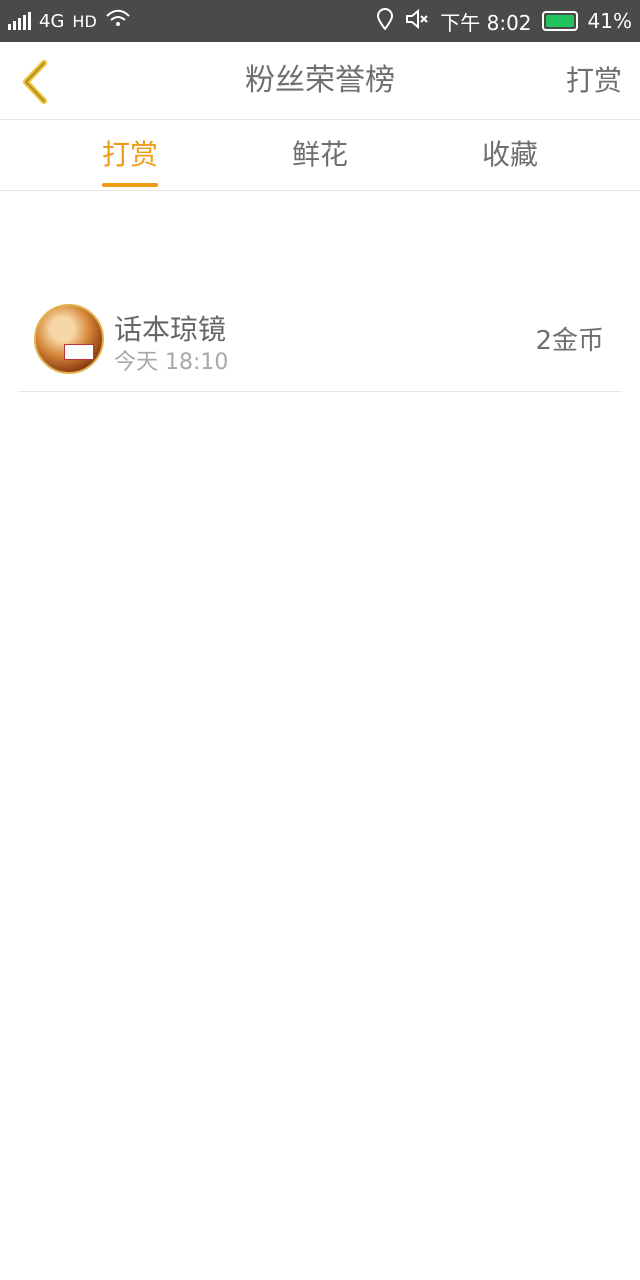 The width and height of the screenshot is (640, 1280). What do you see at coordinates (594, 81) in the screenshot?
I see `reward-button: 打赏` at bounding box center [594, 81].